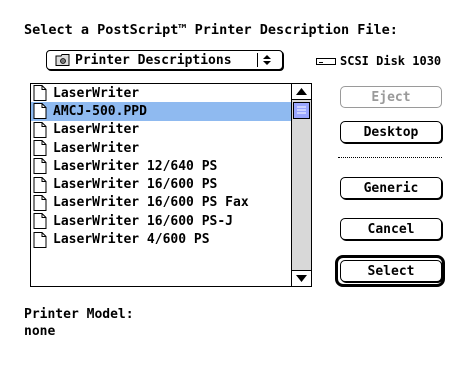 The width and height of the screenshot is (456, 372). What do you see at coordinates (135, 185) in the screenshot?
I see `file-name: LaserWriter 16/600 PS` at bounding box center [135, 185].